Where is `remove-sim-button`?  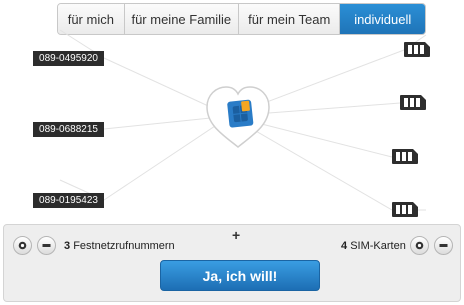
remove-sim-button is located at coordinates (443, 245).